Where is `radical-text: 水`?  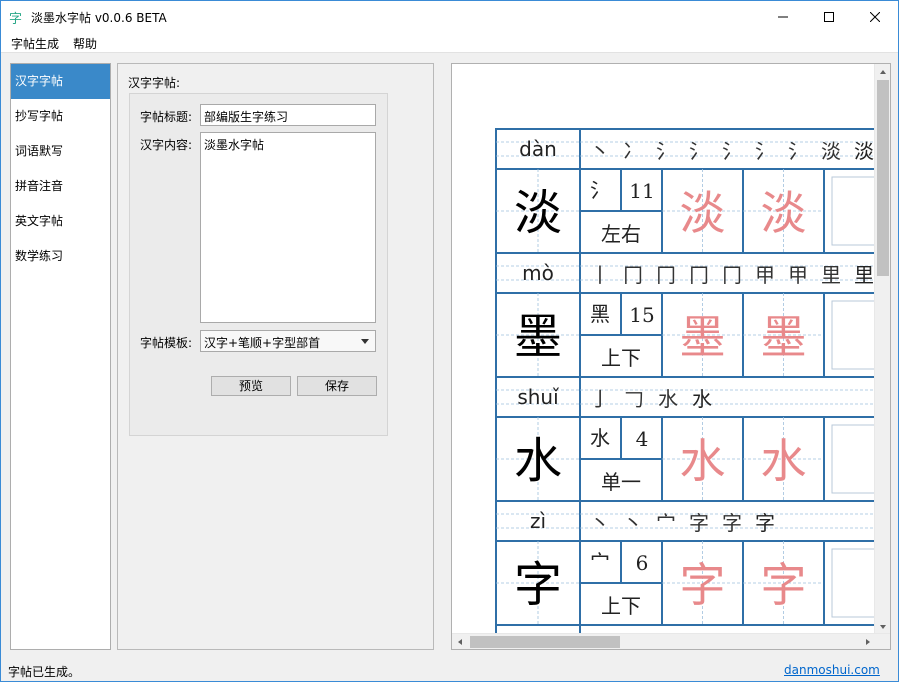
radical-text: 水 is located at coordinates (600, 438).